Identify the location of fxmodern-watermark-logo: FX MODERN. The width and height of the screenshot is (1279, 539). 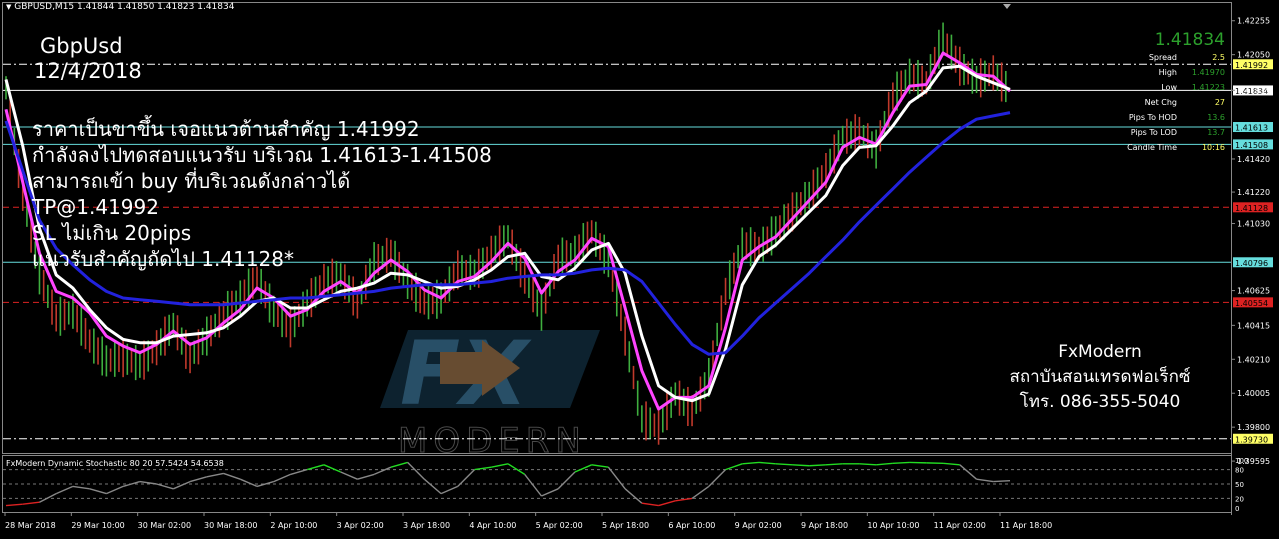
(490, 392).